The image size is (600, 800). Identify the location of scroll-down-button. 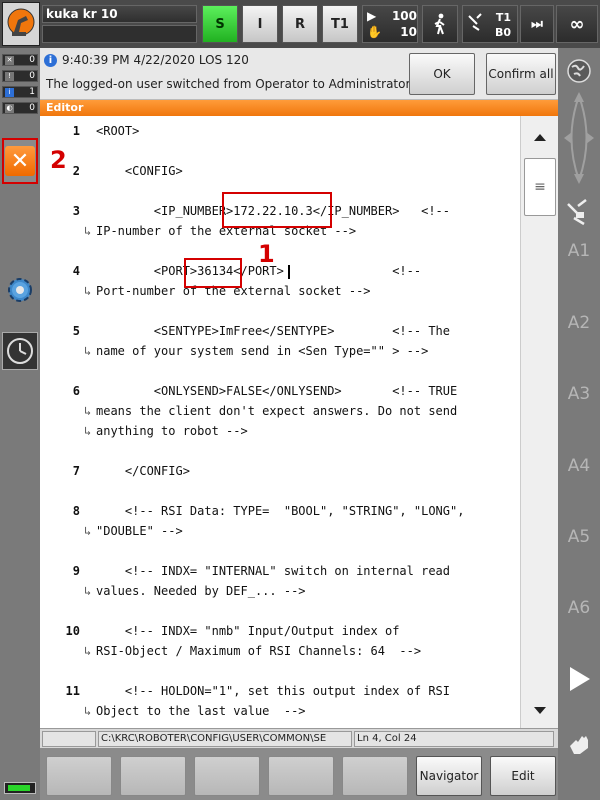
(540, 711).